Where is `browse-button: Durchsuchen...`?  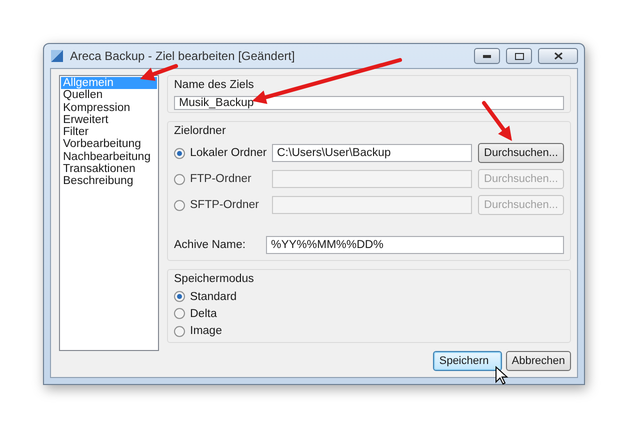 browse-button: Durchsuchen... is located at coordinates (521, 153).